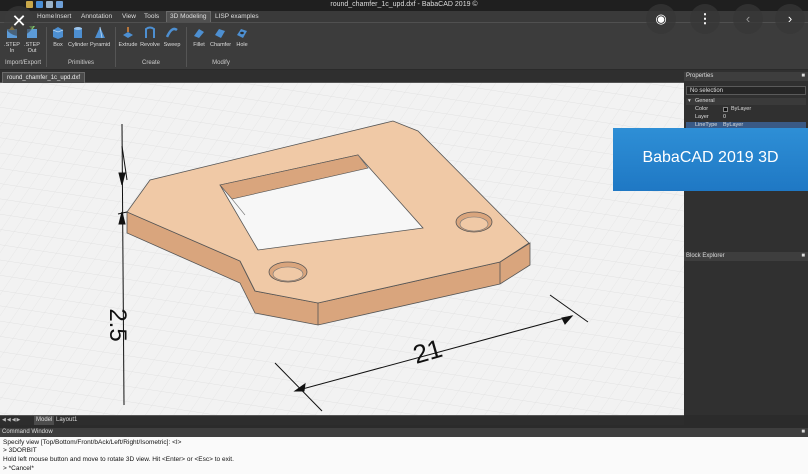 The height and width of the screenshot is (474, 808). Describe the element at coordinates (100, 32) in the screenshot. I see `pyramid-icon` at that location.